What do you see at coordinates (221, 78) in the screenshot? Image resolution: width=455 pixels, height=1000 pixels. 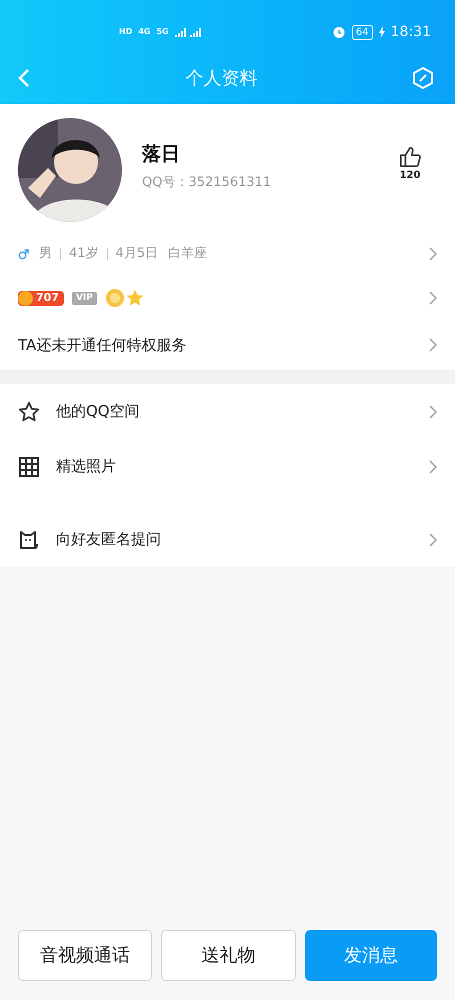 I see `page-title: 个人资料` at bounding box center [221, 78].